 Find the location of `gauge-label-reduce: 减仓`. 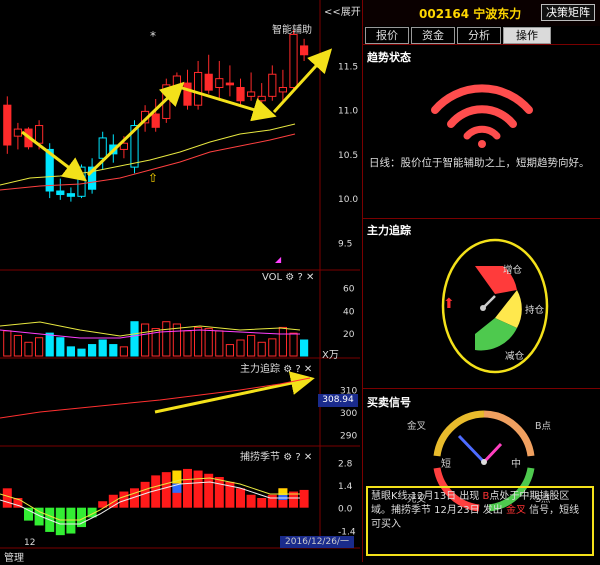

gauge-label-reduce: 减仓 is located at coordinates (515, 356).